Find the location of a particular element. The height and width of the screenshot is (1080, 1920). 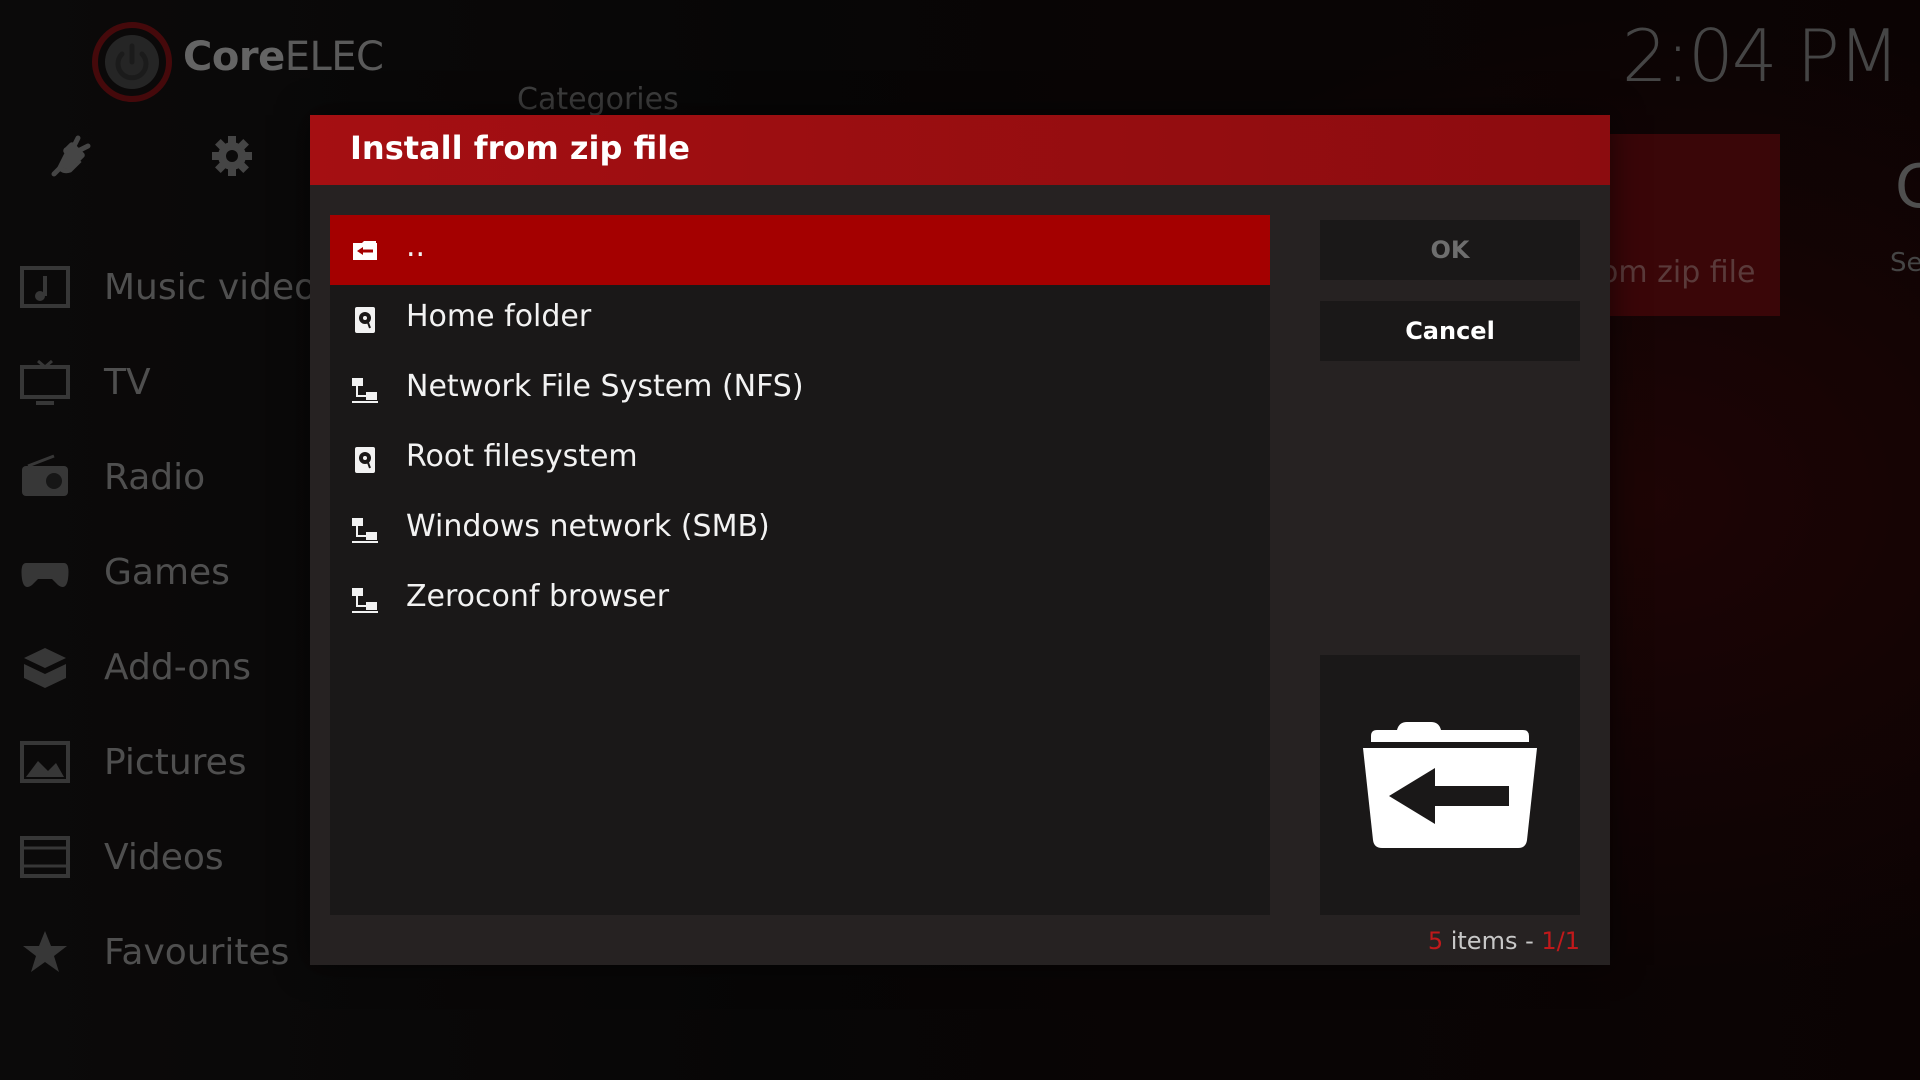

ok-button: OK is located at coordinates (1450, 250).